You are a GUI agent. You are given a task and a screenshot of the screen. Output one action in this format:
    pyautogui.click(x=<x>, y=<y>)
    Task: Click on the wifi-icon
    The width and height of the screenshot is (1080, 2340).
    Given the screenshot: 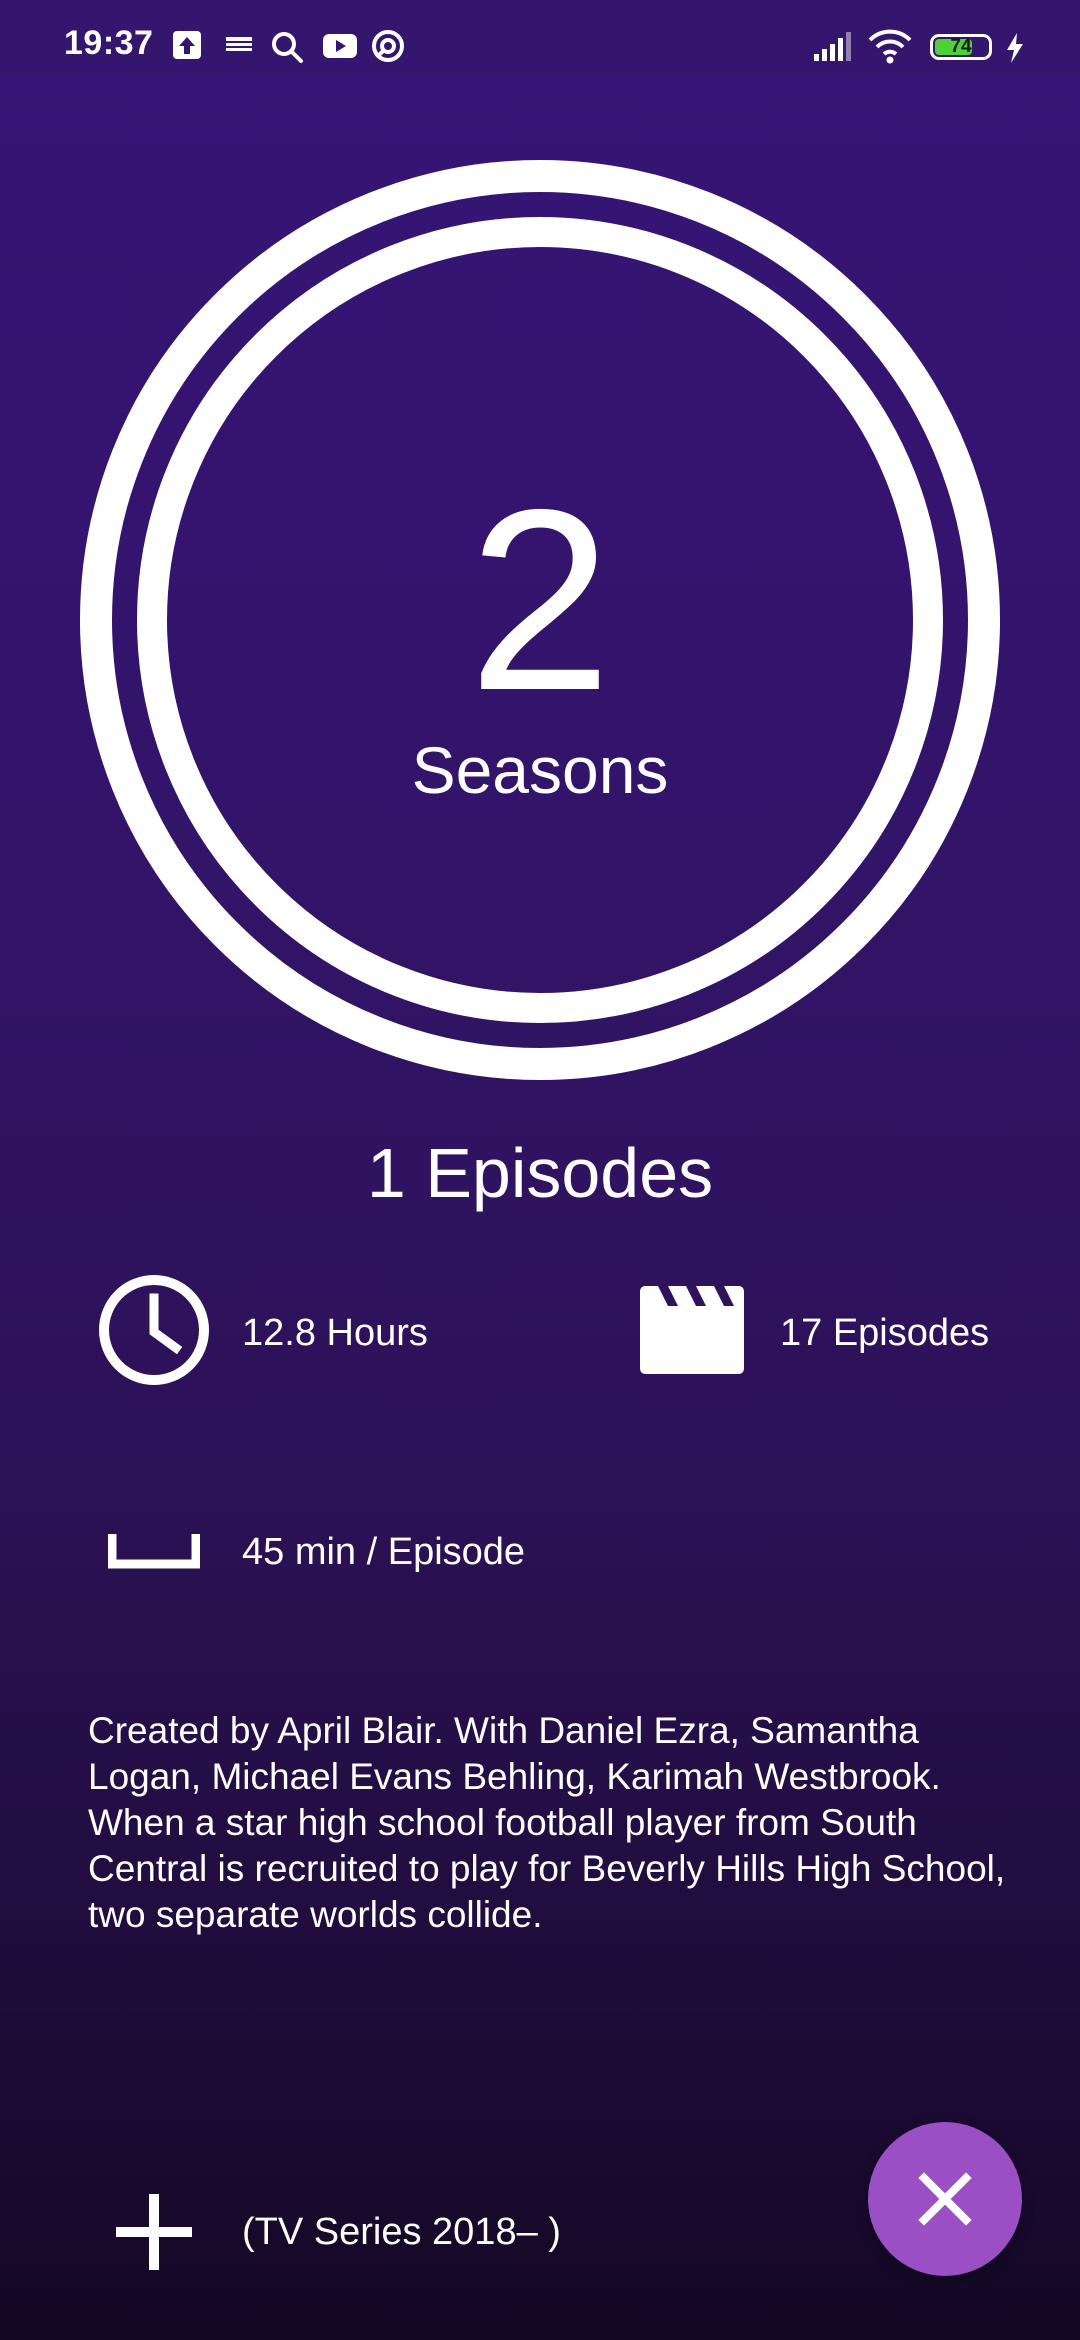 What is the action you would take?
    pyautogui.click(x=890, y=46)
    